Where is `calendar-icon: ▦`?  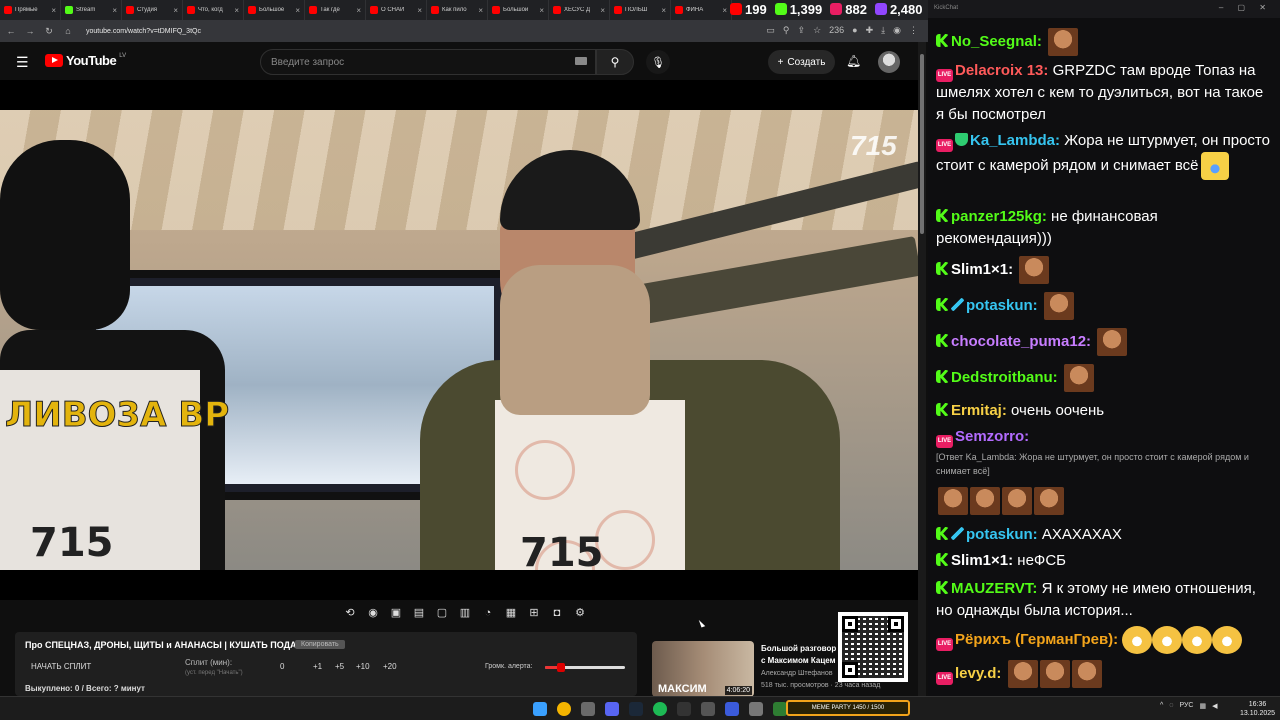
calendar-icon: ▦ is located at coordinates (511, 613).